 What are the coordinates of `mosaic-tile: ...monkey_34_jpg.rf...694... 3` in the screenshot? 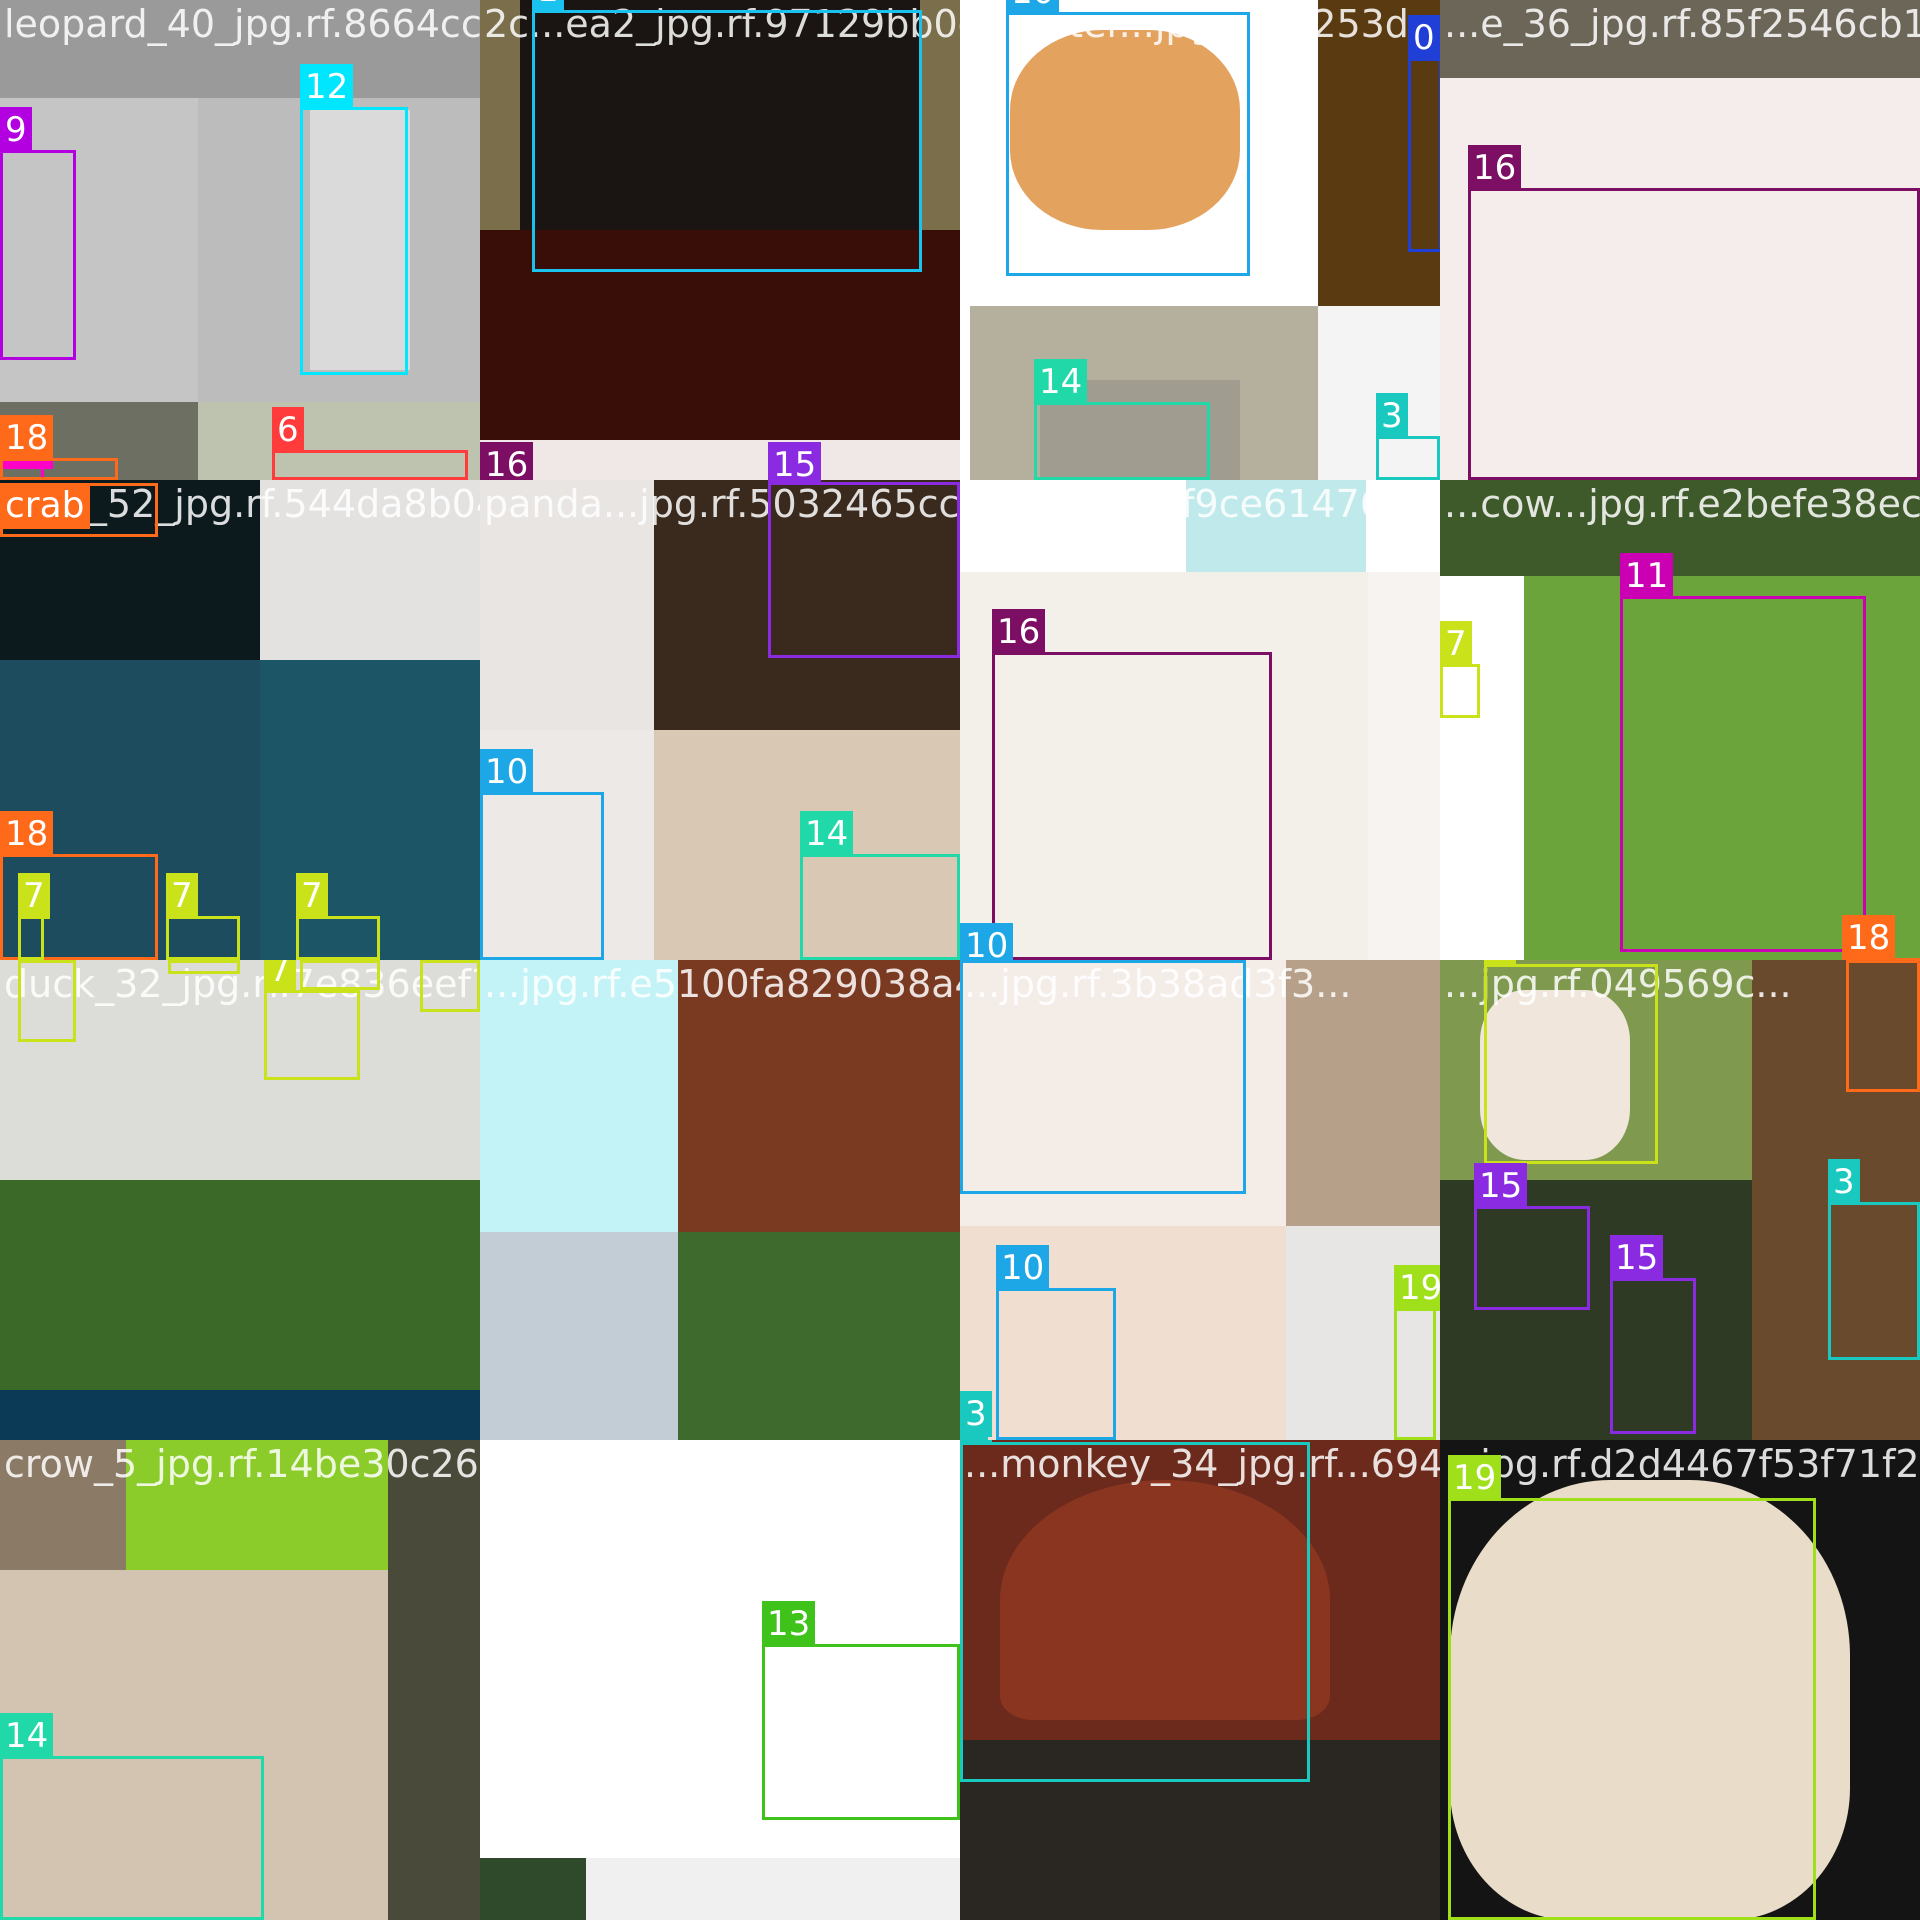 It's located at (1200, 1680).